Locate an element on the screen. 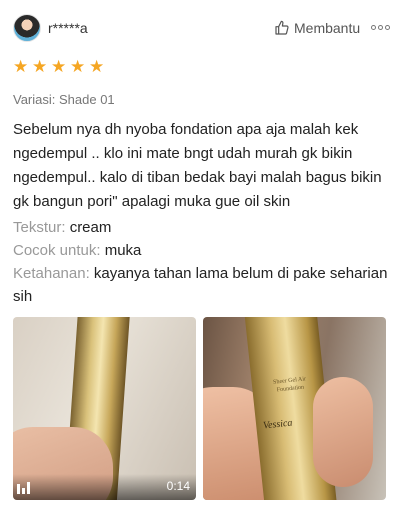 Image resolution: width=400 pixels, height=506 pixels. reviewer-name: r*****a is located at coordinates (68, 28).